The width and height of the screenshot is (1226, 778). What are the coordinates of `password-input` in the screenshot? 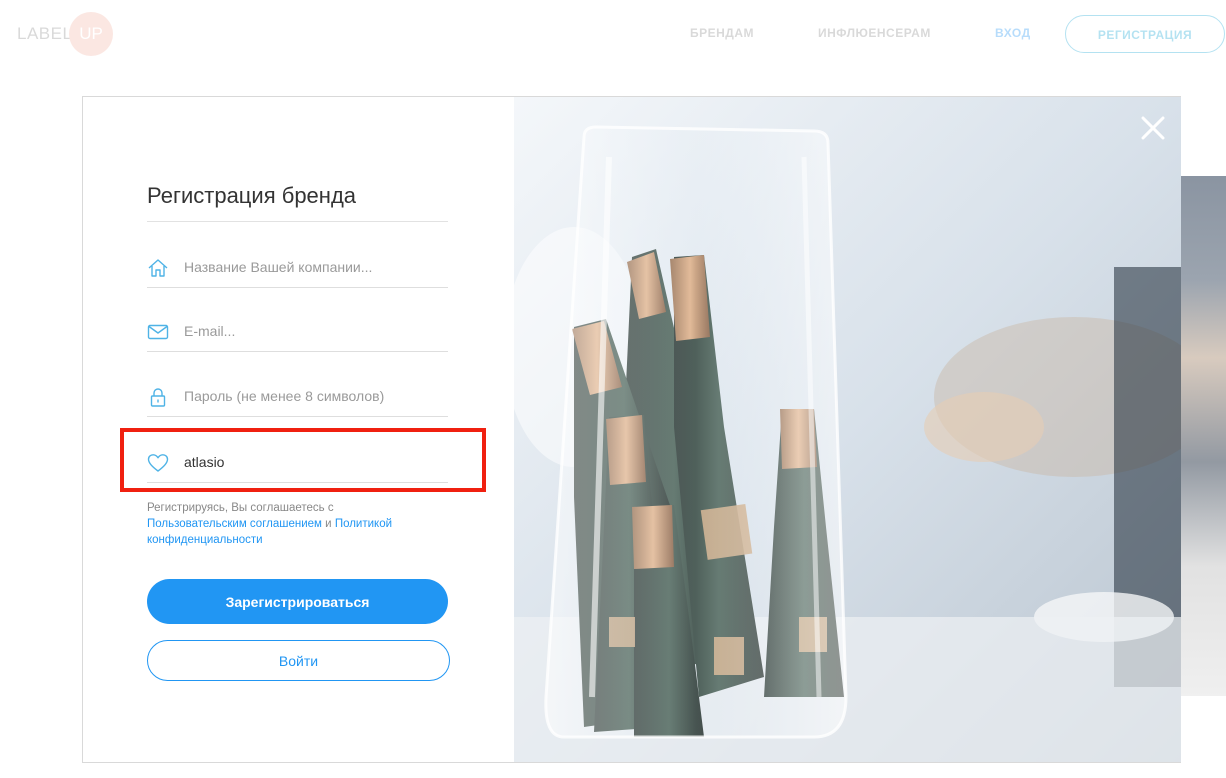 It's located at (314, 396).